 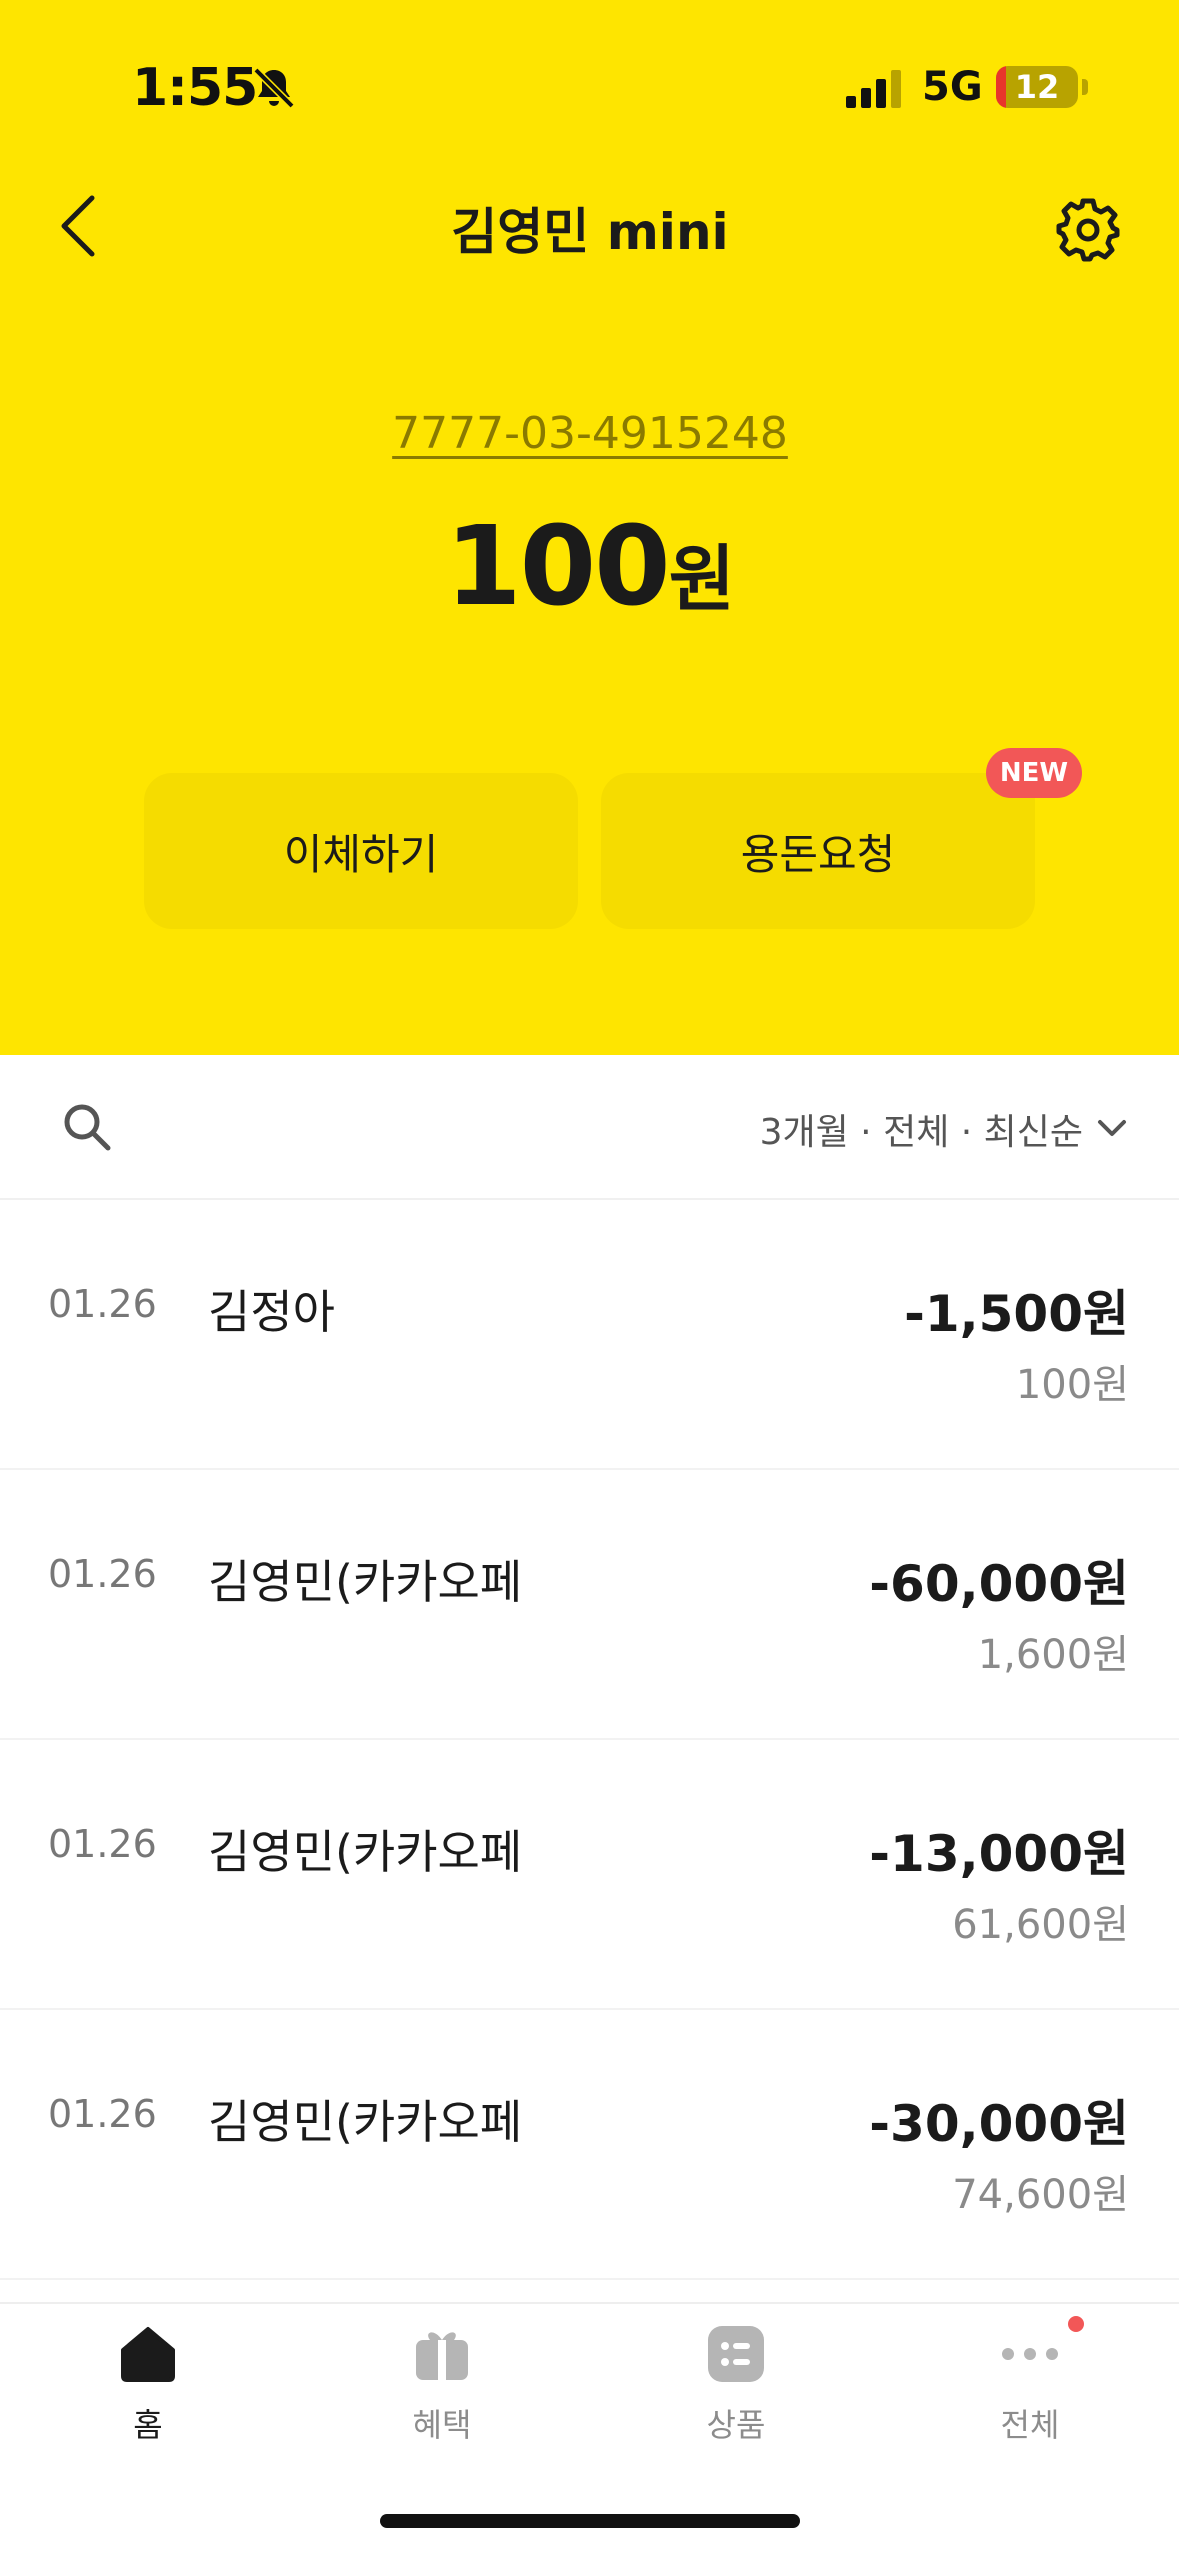 What do you see at coordinates (148, 2354) in the screenshot?
I see `home-icon` at bounding box center [148, 2354].